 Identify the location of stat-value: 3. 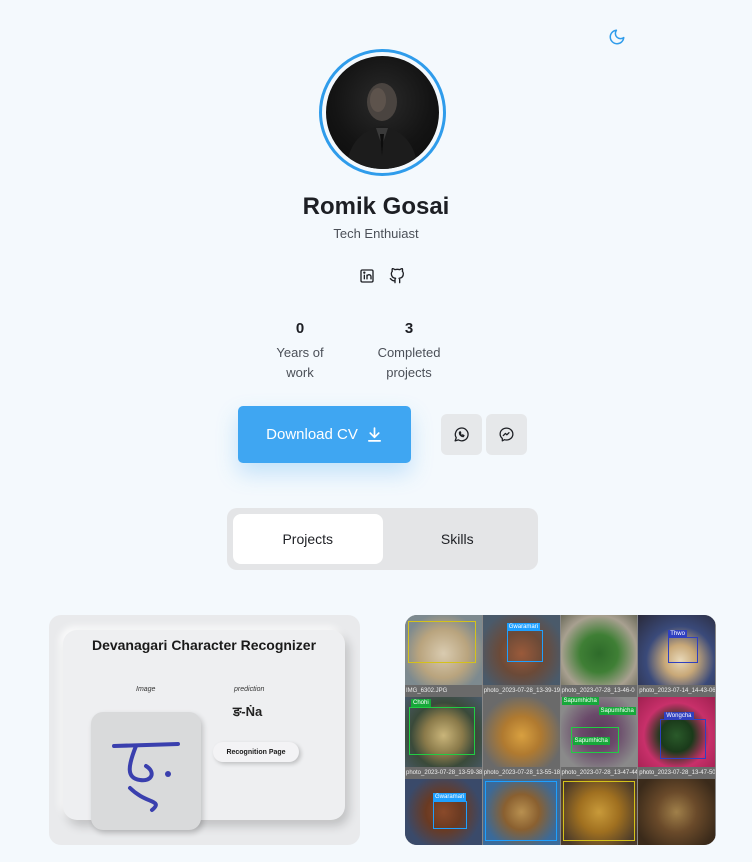
(409, 328).